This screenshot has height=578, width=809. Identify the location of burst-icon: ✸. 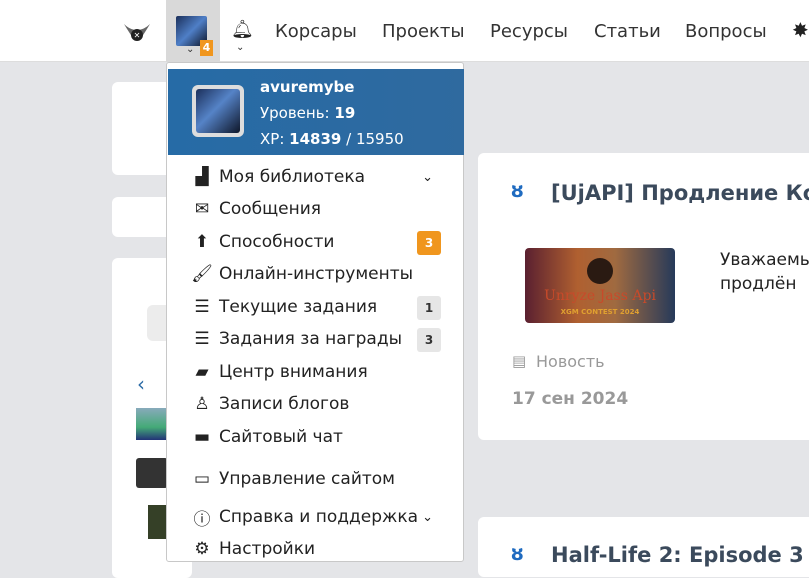
(800, 30).